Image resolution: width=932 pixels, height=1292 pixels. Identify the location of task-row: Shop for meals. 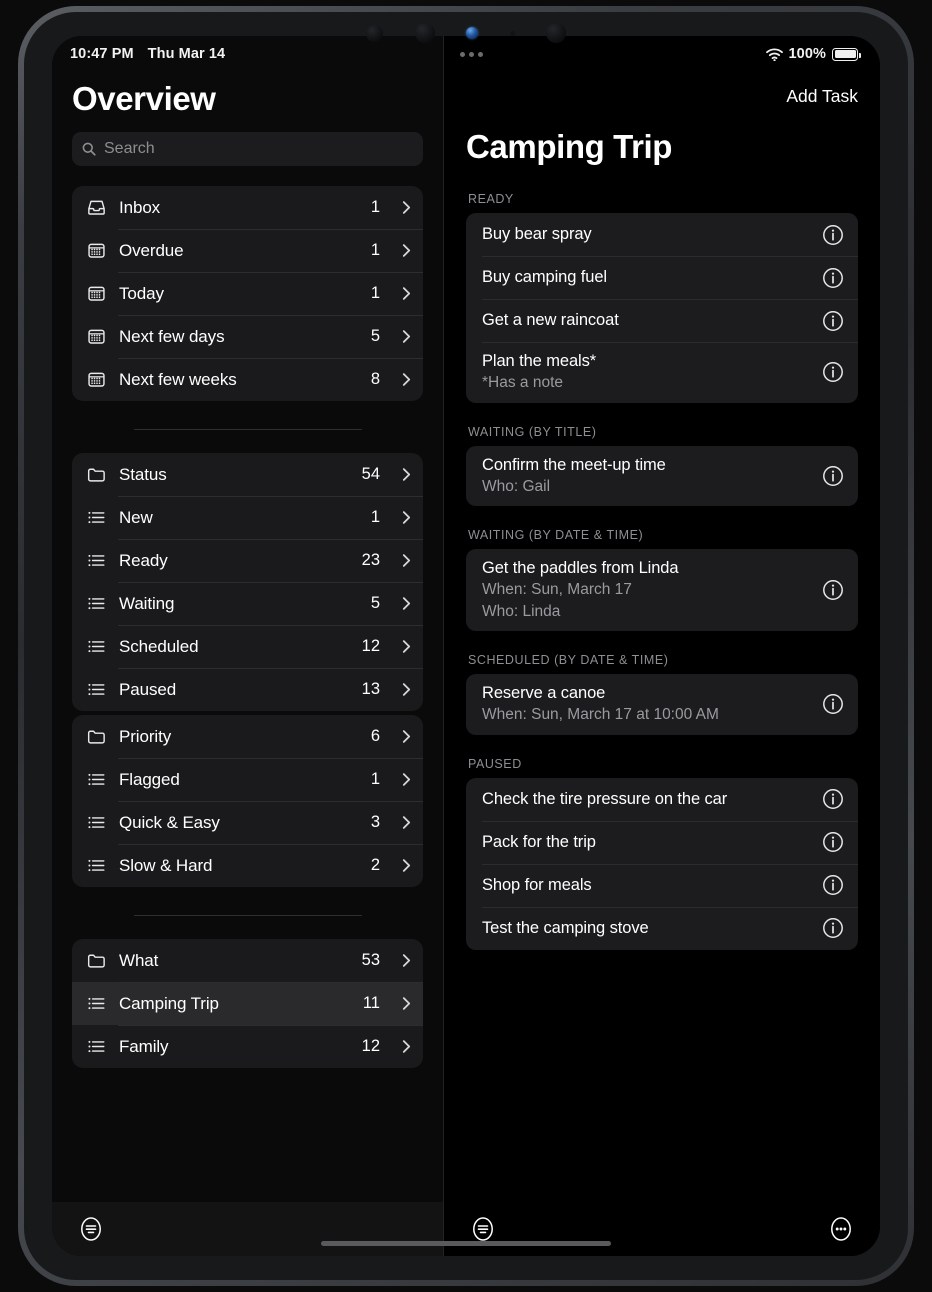
(662, 885).